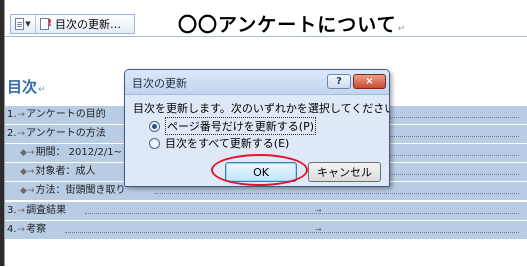 Image resolution: width=527 pixels, height=267 pixels. I want to click on toc-entry: 4.→考察 →, so click(266, 230).